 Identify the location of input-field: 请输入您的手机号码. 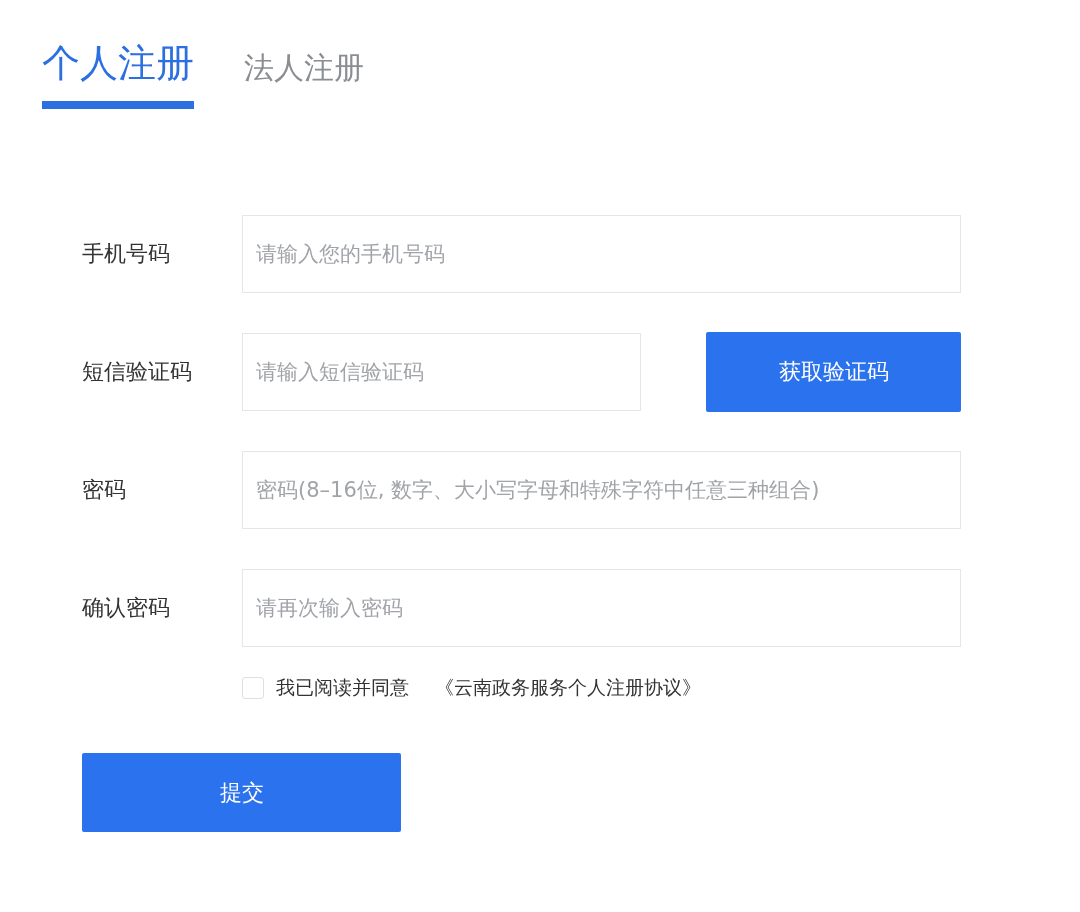
(601, 254).